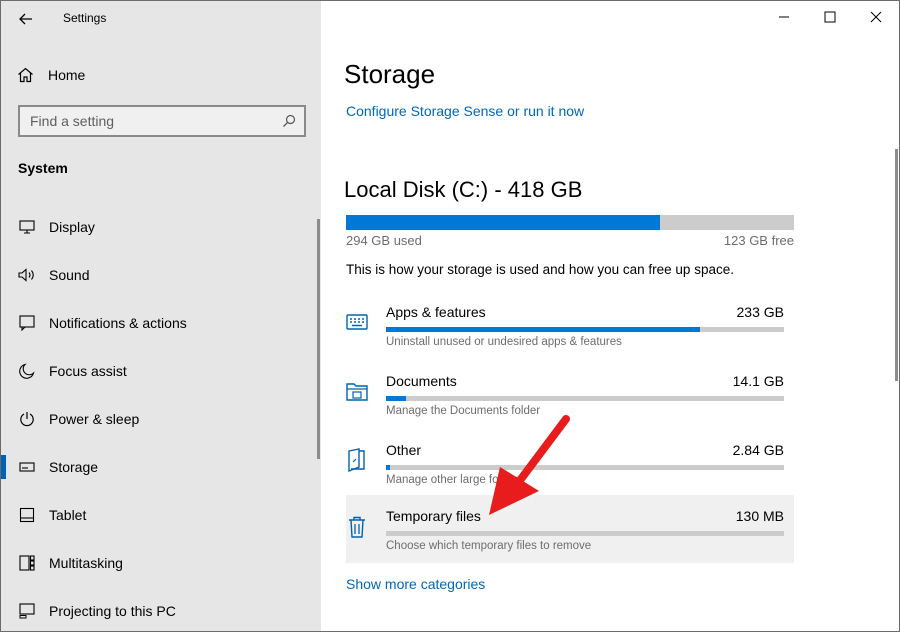 This screenshot has width=900, height=632. I want to click on search-icon, so click(289, 121).